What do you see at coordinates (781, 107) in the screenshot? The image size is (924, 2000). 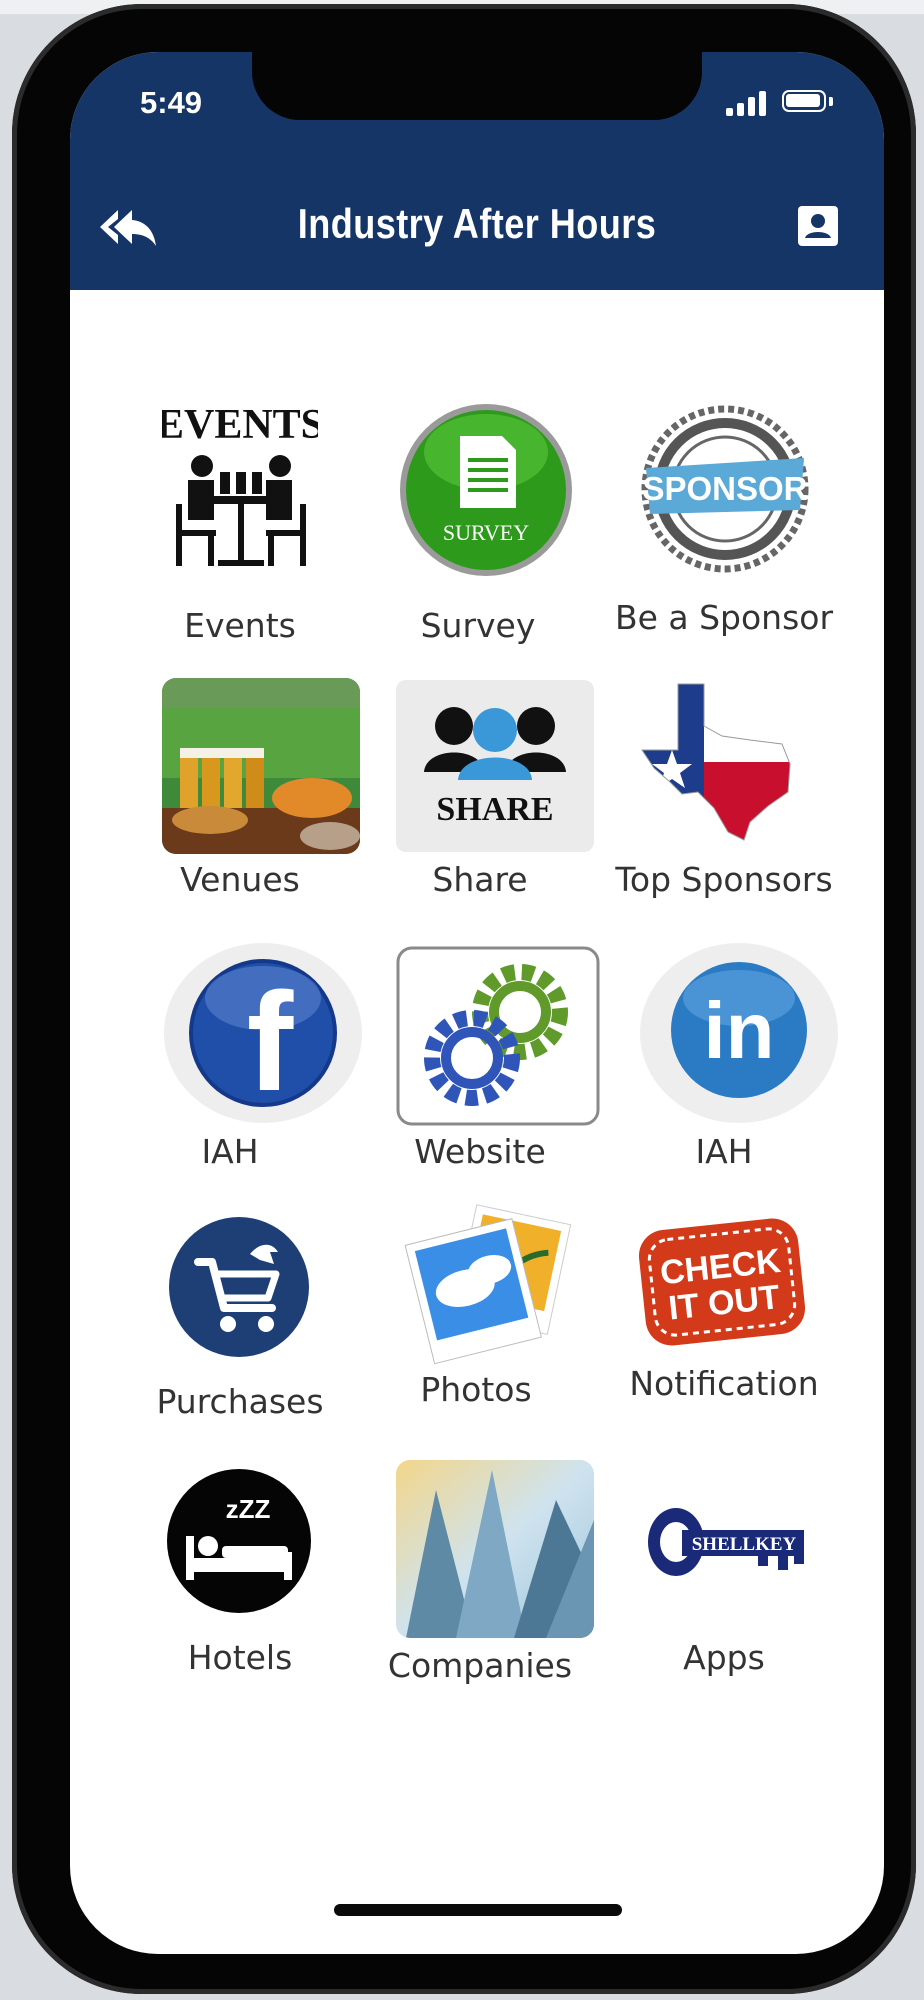 I see `status-icons` at bounding box center [781, 107].